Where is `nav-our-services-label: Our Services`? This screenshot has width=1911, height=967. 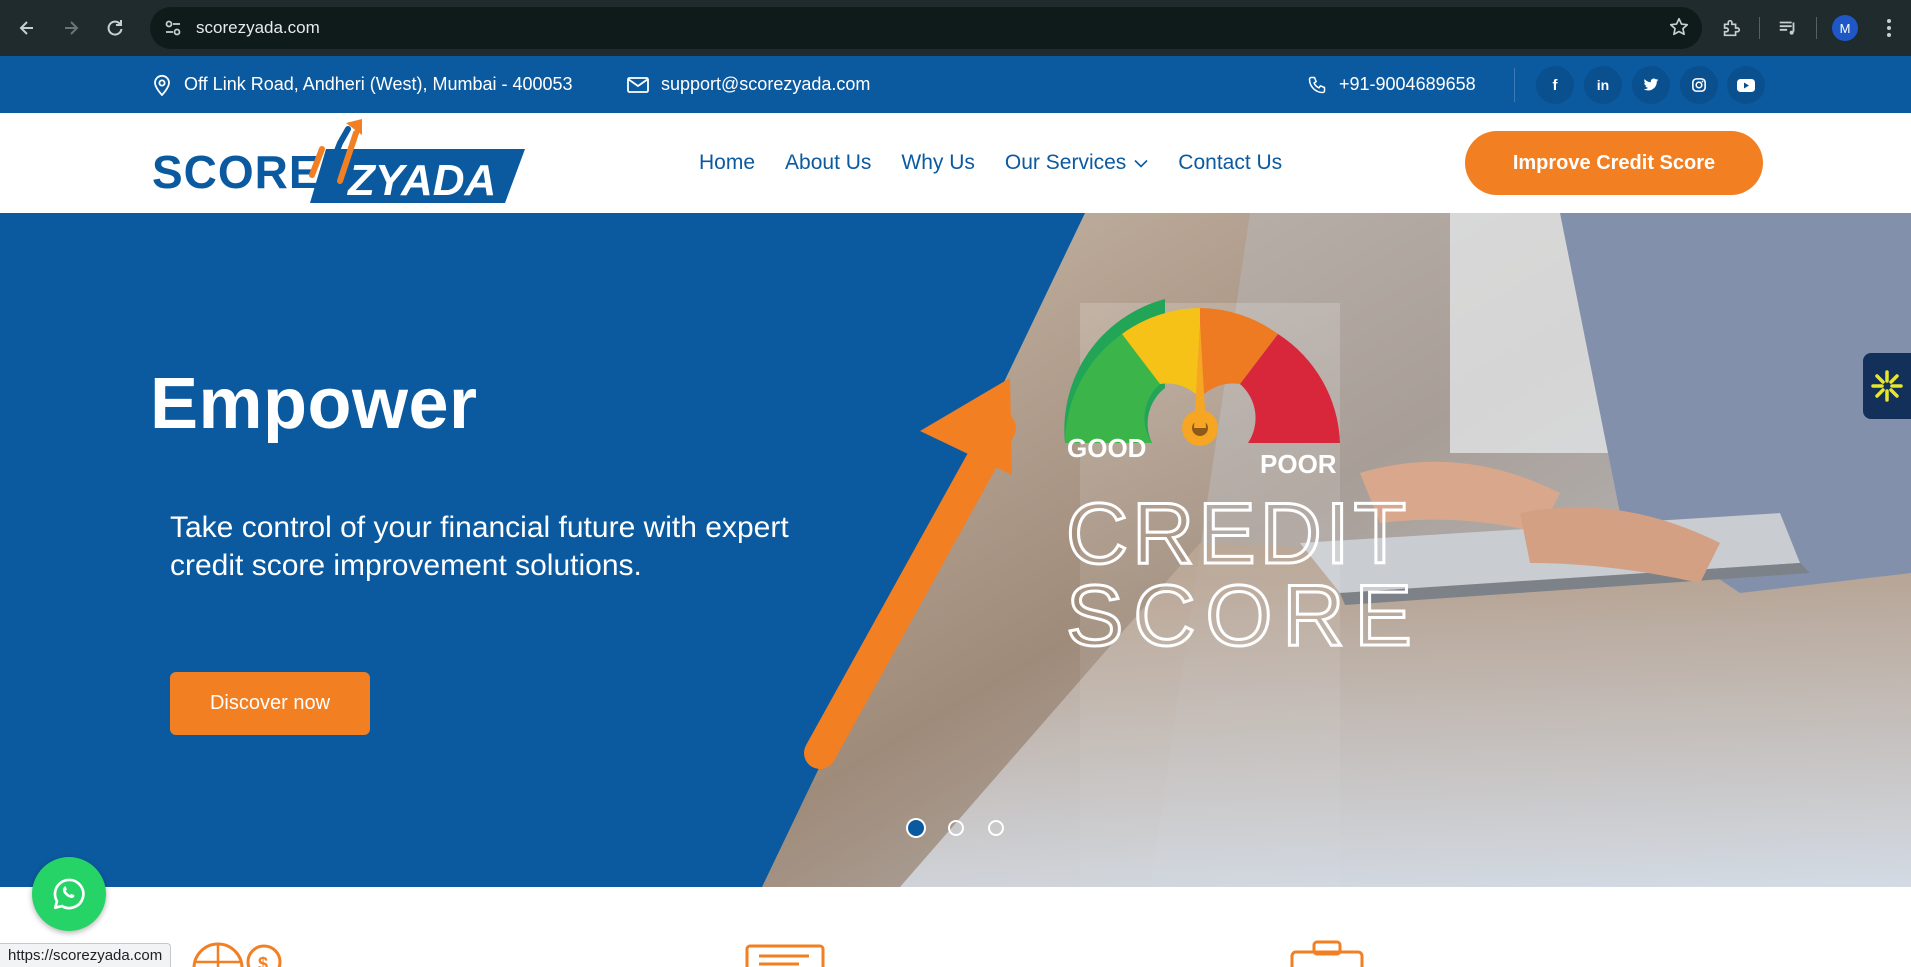
nav-our-services-label: Our Services is located at coordinates (1065, 162).